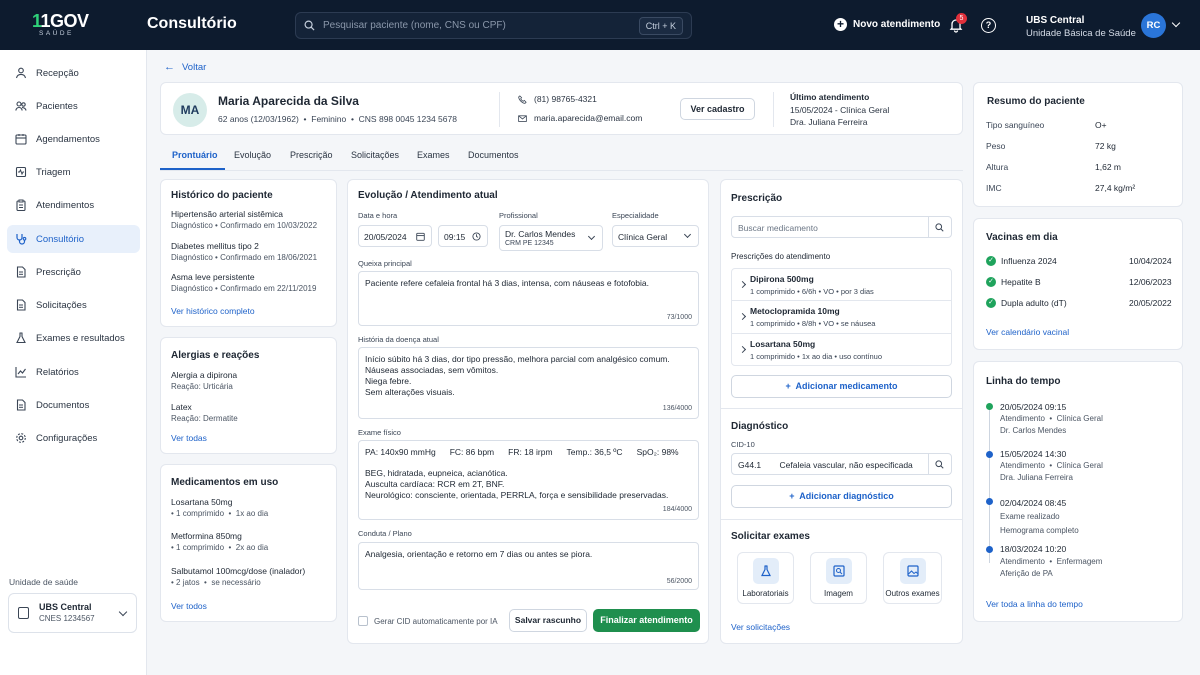 The image size is (1200, 675). Describe the element at coordinates (1033, 430) in the screenshot. I see `timeline-detail: Dr. Carlos Mendes` at that location.